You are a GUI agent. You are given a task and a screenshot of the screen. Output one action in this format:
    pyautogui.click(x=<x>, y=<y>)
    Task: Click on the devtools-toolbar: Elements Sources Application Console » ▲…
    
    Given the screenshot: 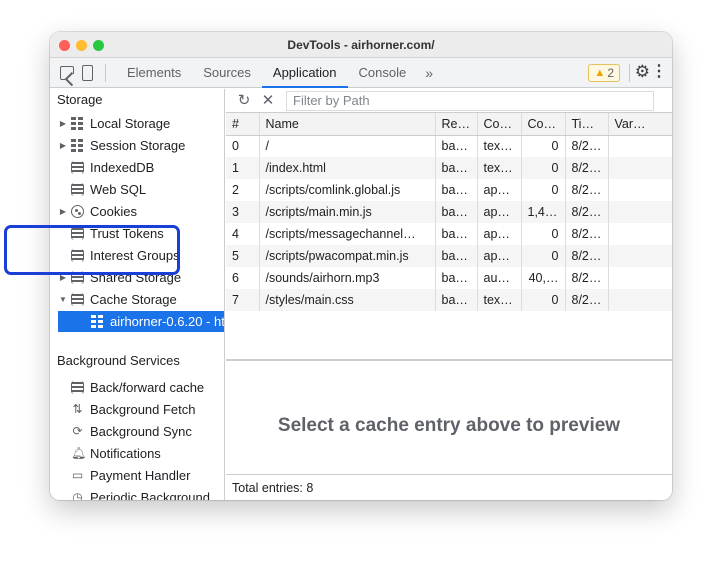 What is the action you would take?
    pyautogui.click(x=361, y=73)
    